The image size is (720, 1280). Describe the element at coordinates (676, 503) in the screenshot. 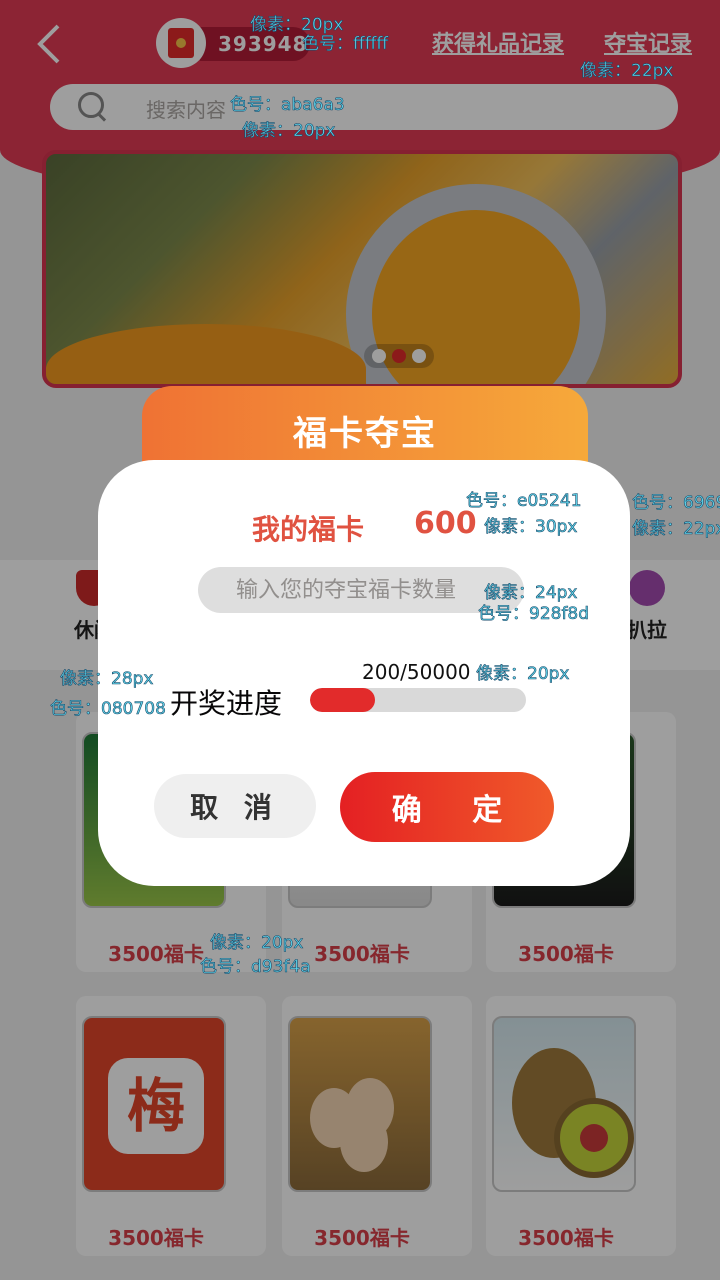

I see `annotation-right-color: 色号：696969` at that location.